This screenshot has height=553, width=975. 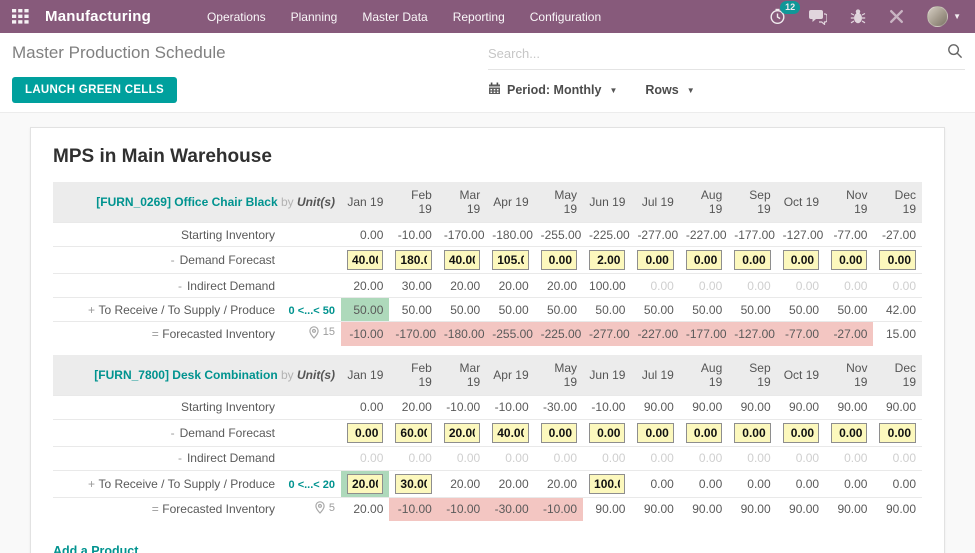 What do you see at coordinates (94, 90) in the screenshot?
I see `launch-green-cells-button: LAUNCH GREEN CELLS` at bounding box center [94, 90].